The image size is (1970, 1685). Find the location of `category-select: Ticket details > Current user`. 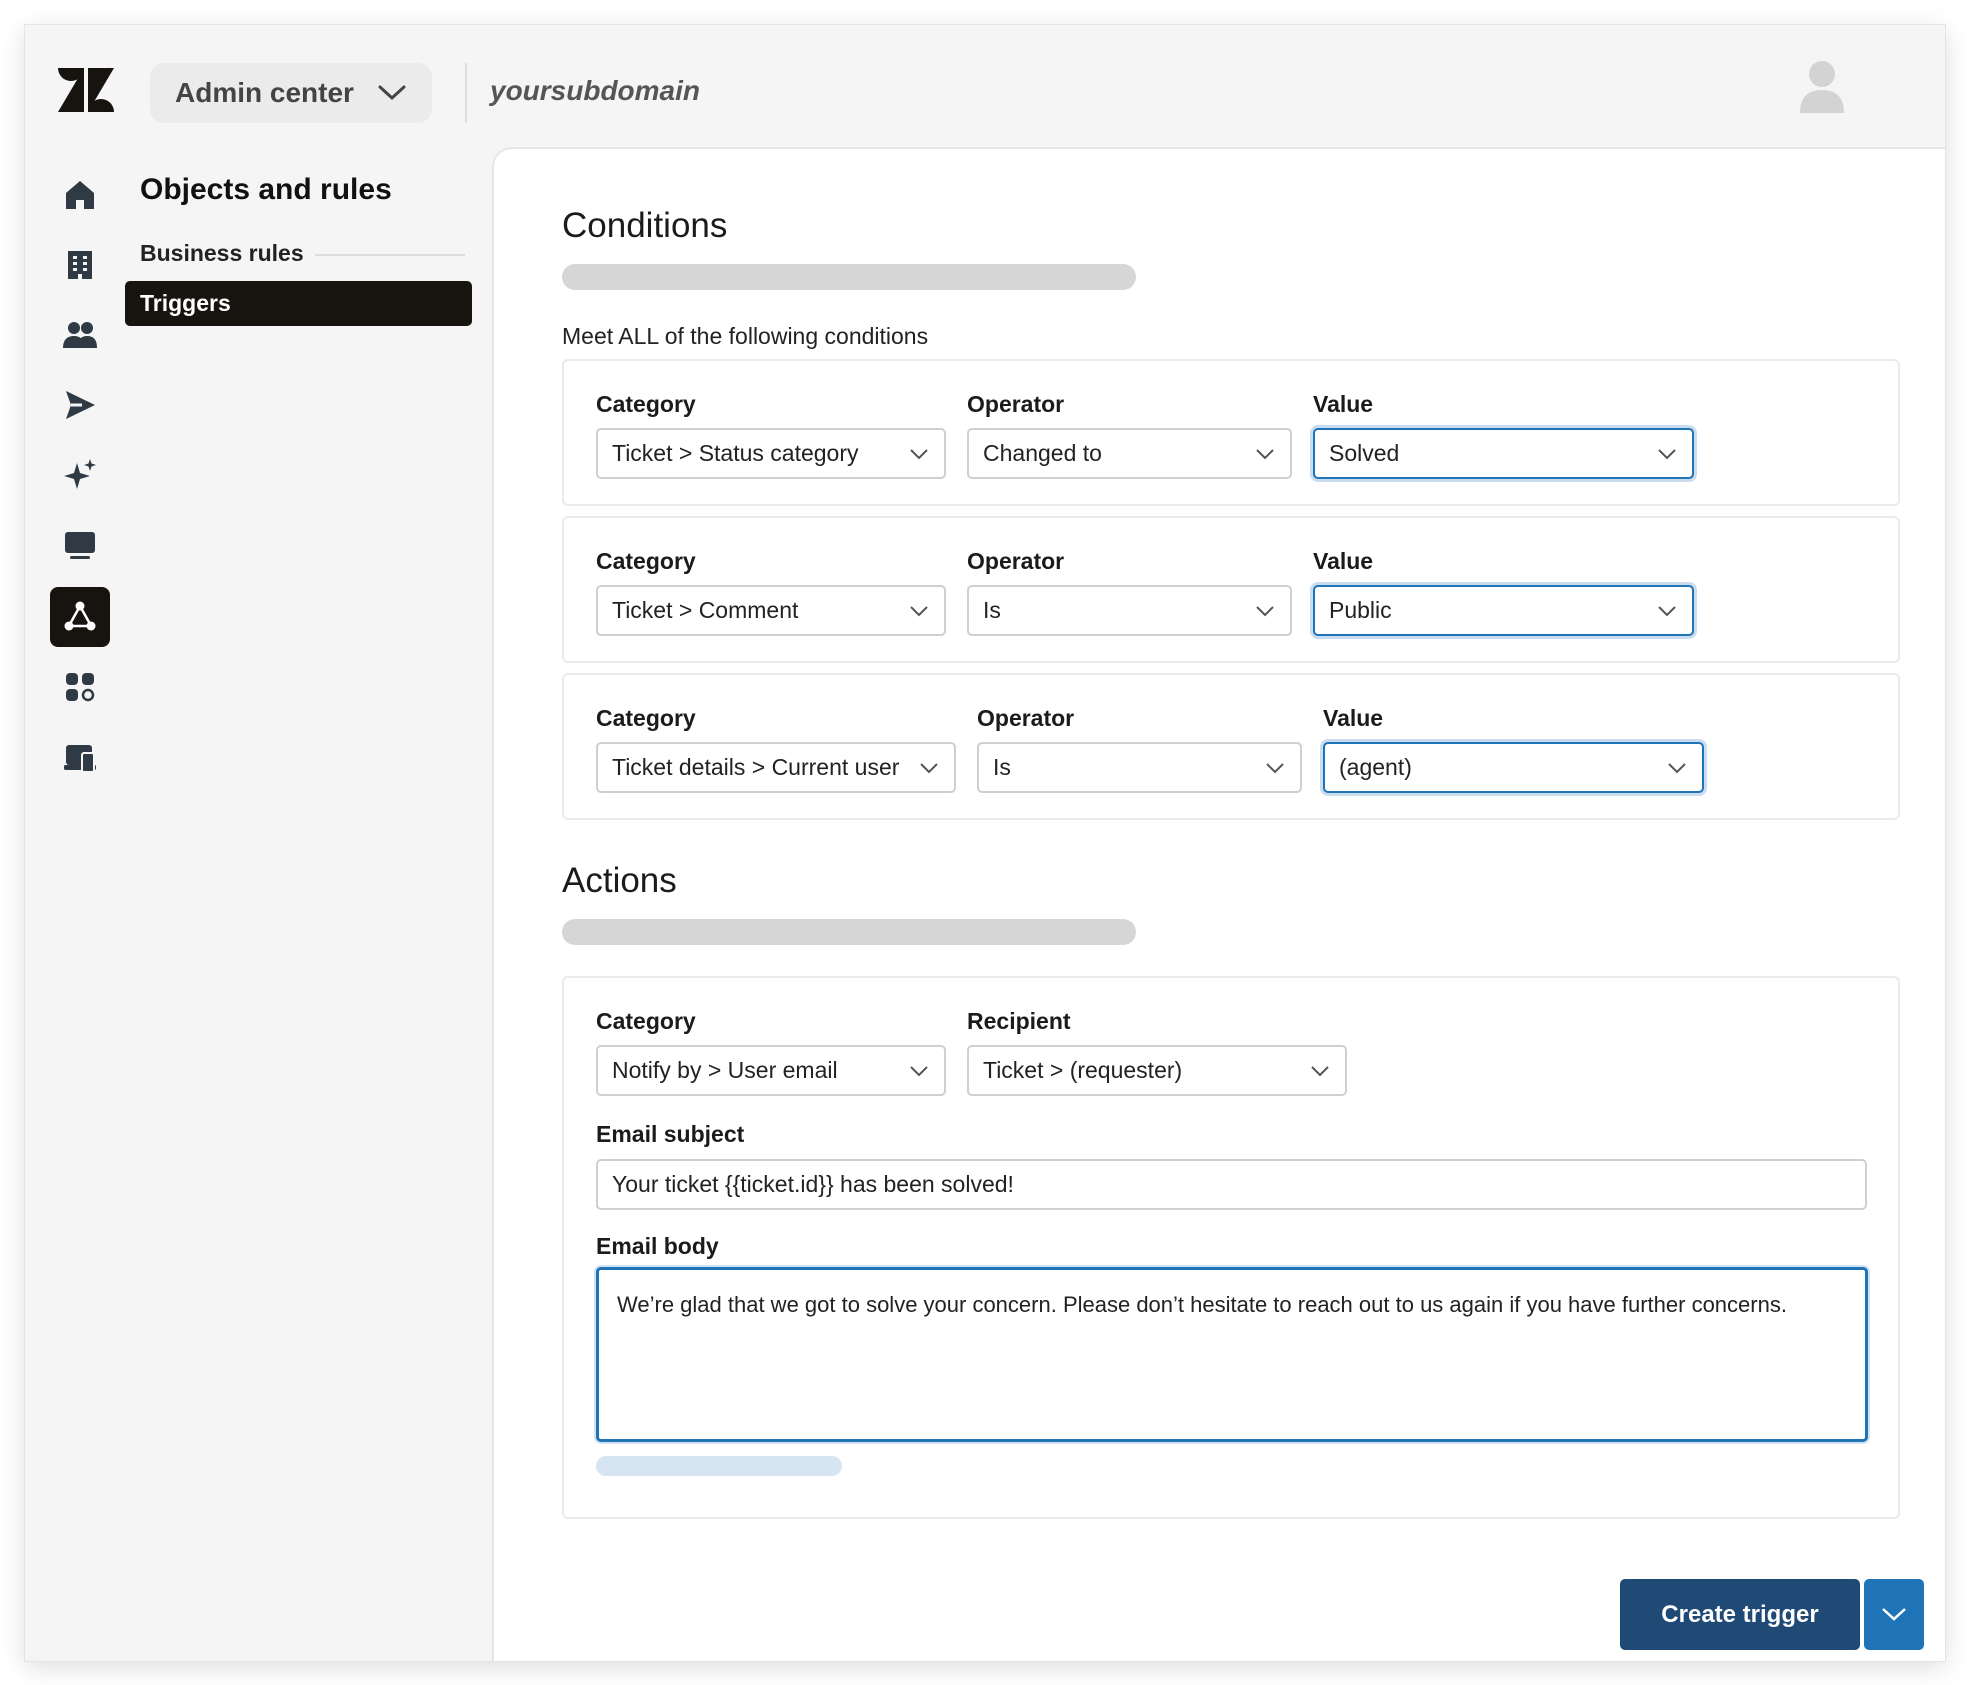

category-select: Ticket details > Current user is located at coordinates (776, 767).